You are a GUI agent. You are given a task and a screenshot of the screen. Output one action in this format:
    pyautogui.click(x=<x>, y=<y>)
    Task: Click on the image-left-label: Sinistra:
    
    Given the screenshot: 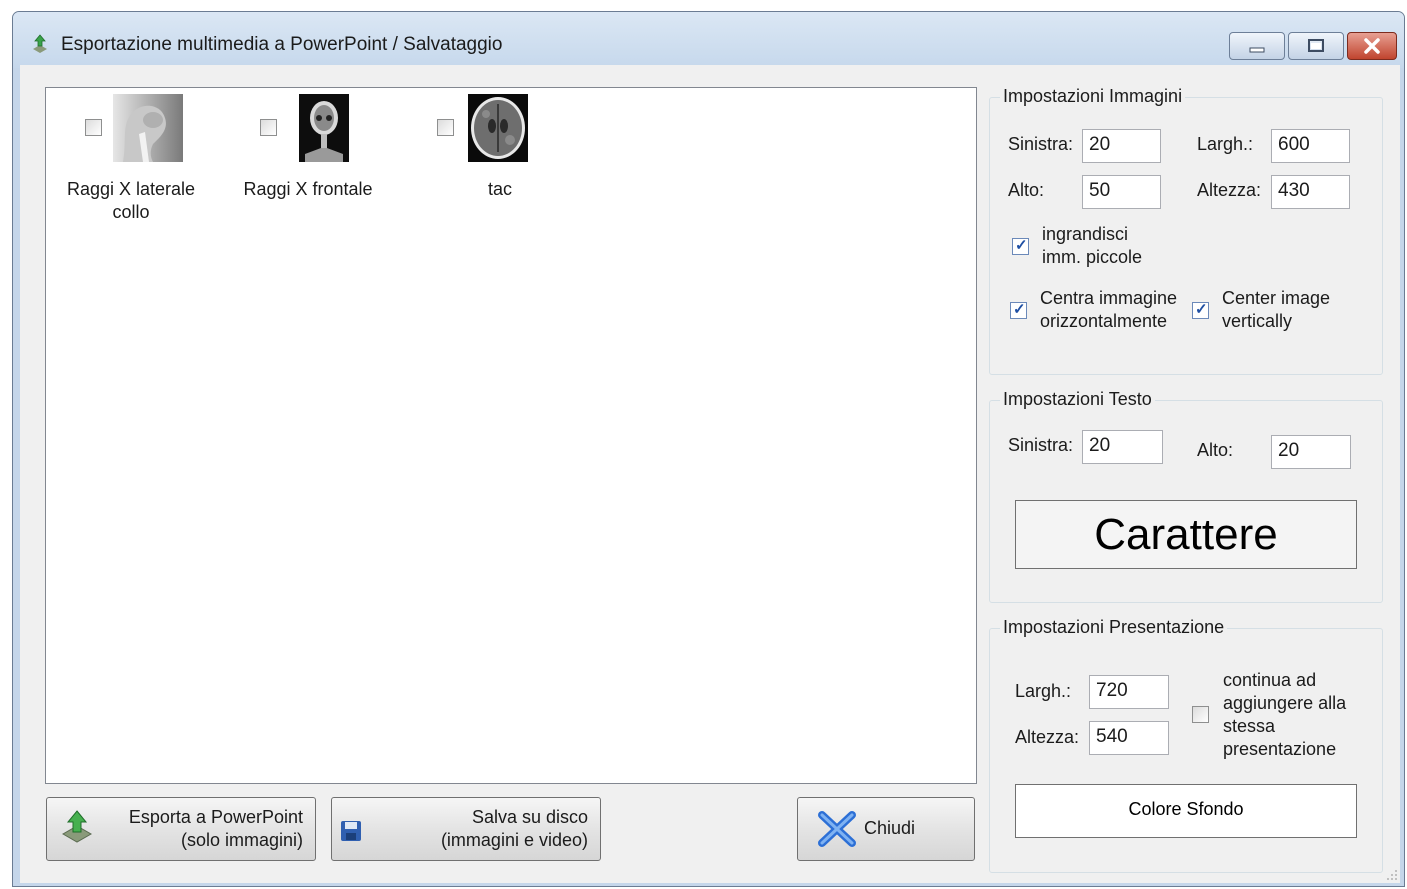 What is the action you would take?
    pyautogui.click(x=1041, y=144)
    